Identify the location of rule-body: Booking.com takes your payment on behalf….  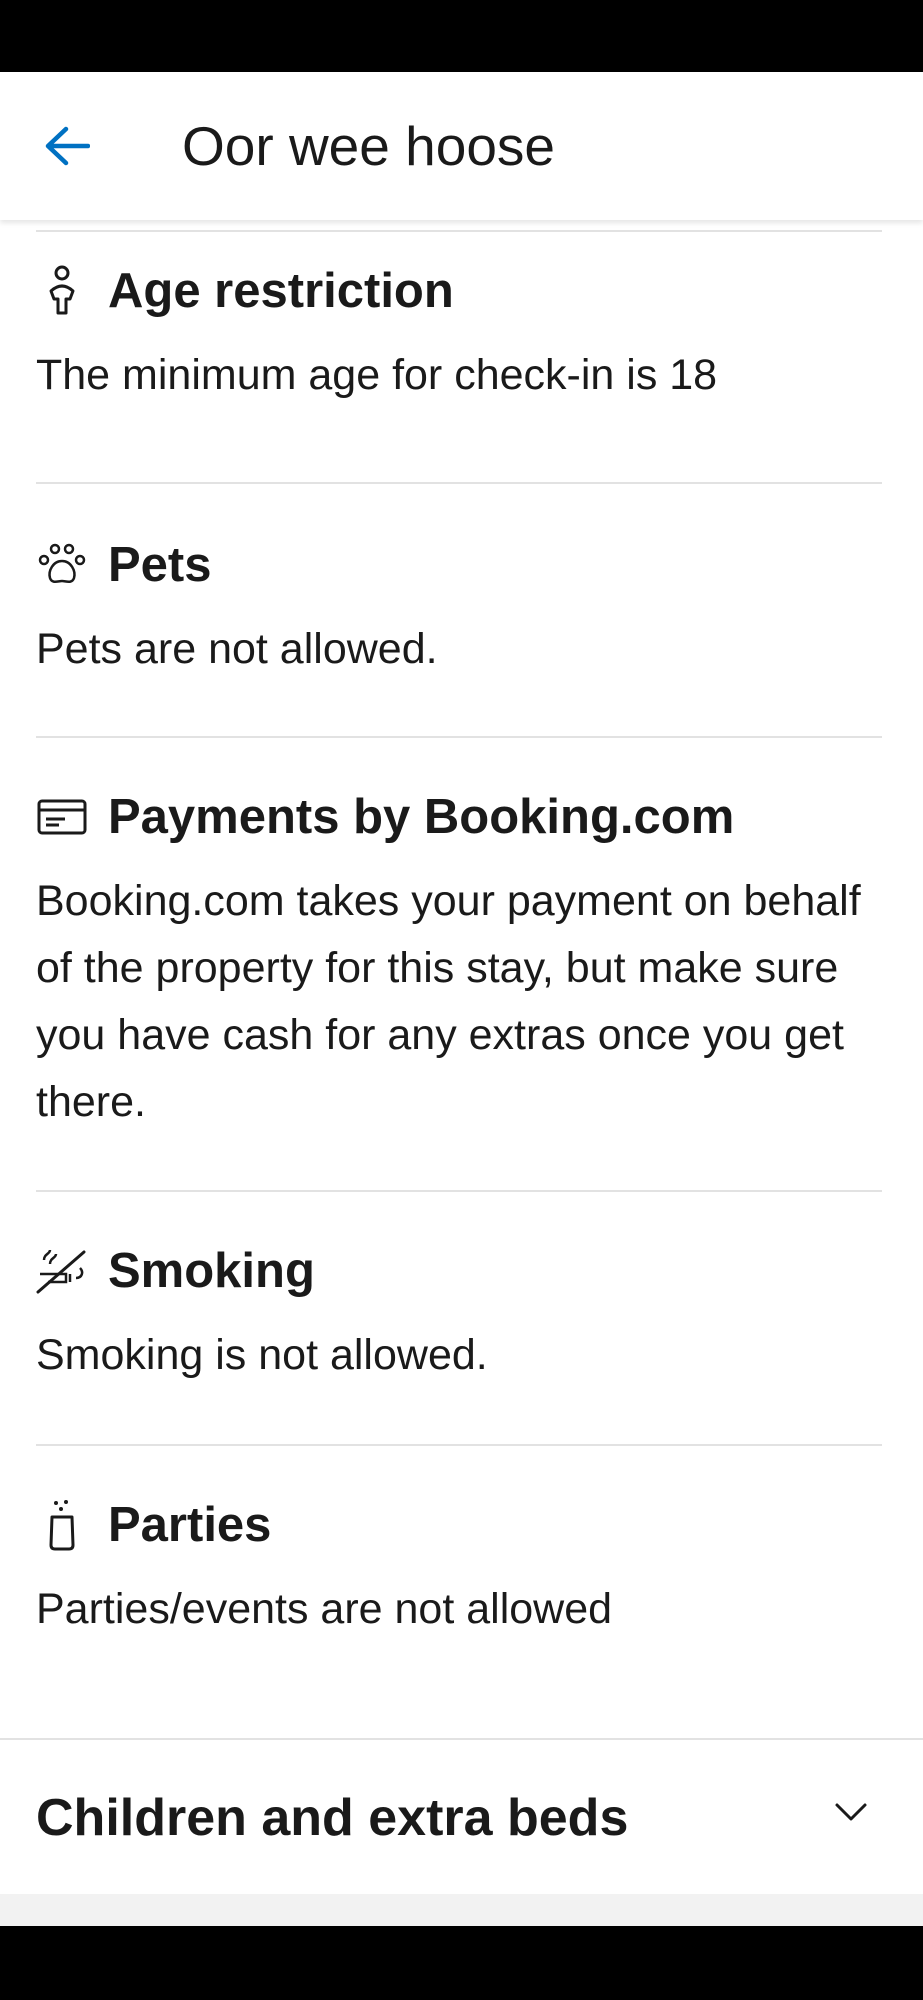
(448, 1001).